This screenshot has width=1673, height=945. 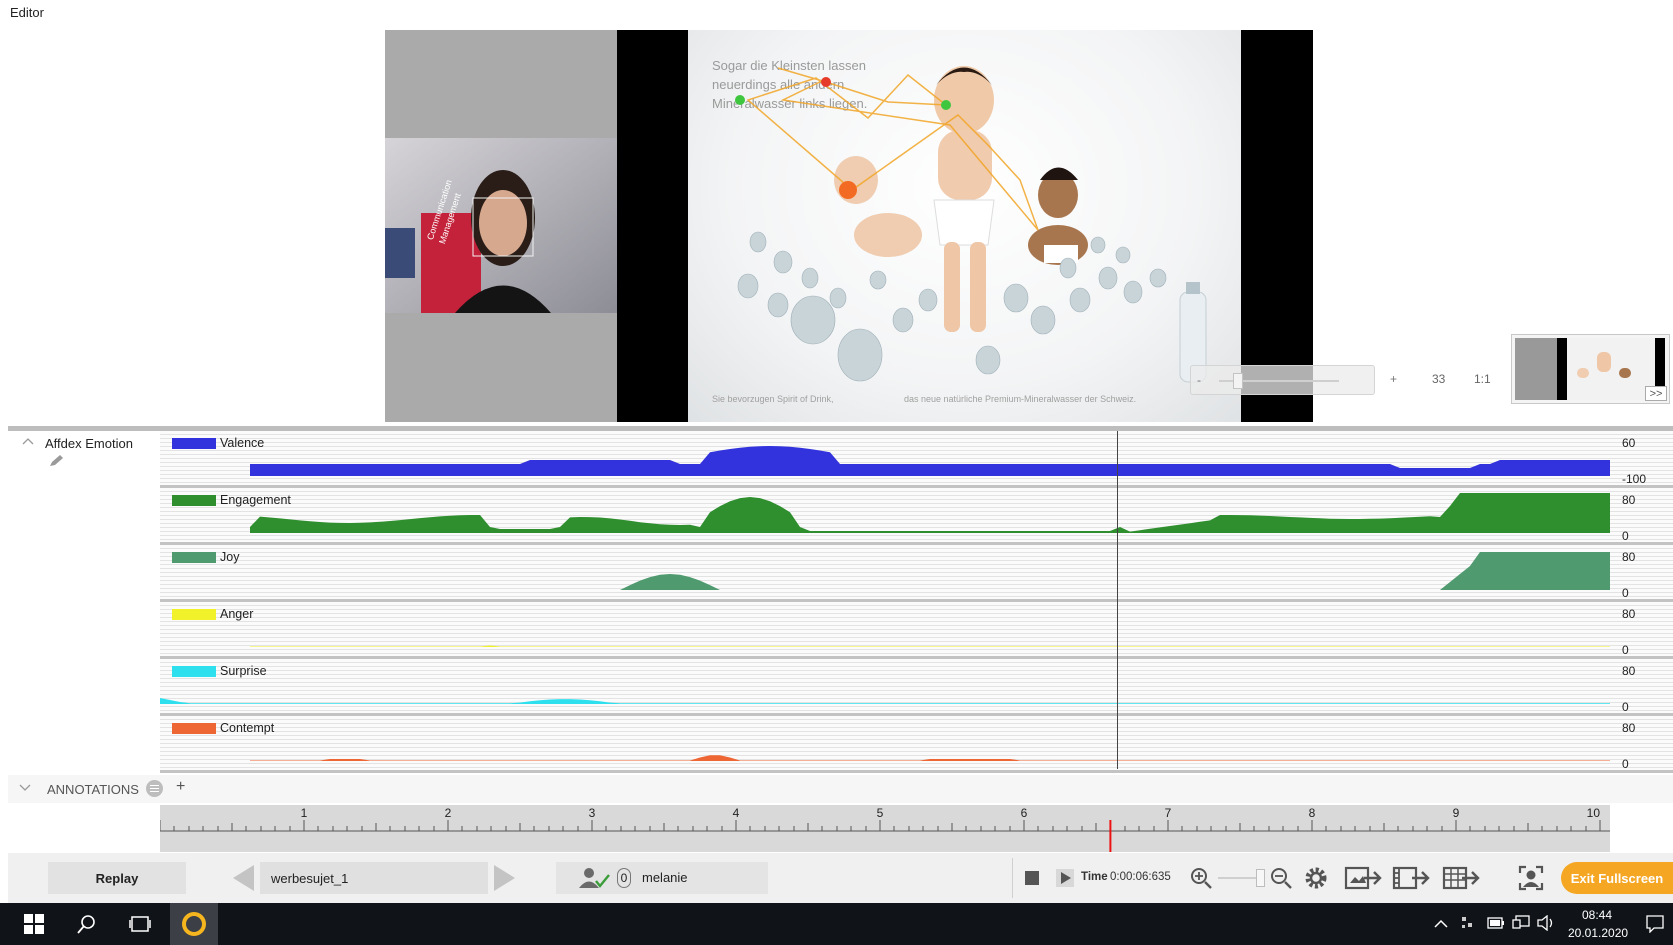 What do you see at coordinates (1617, 878) in the screenshot?
I see `exit-fullscreen-button: Exit Fullscreen` at bounding box center [1617, 878].